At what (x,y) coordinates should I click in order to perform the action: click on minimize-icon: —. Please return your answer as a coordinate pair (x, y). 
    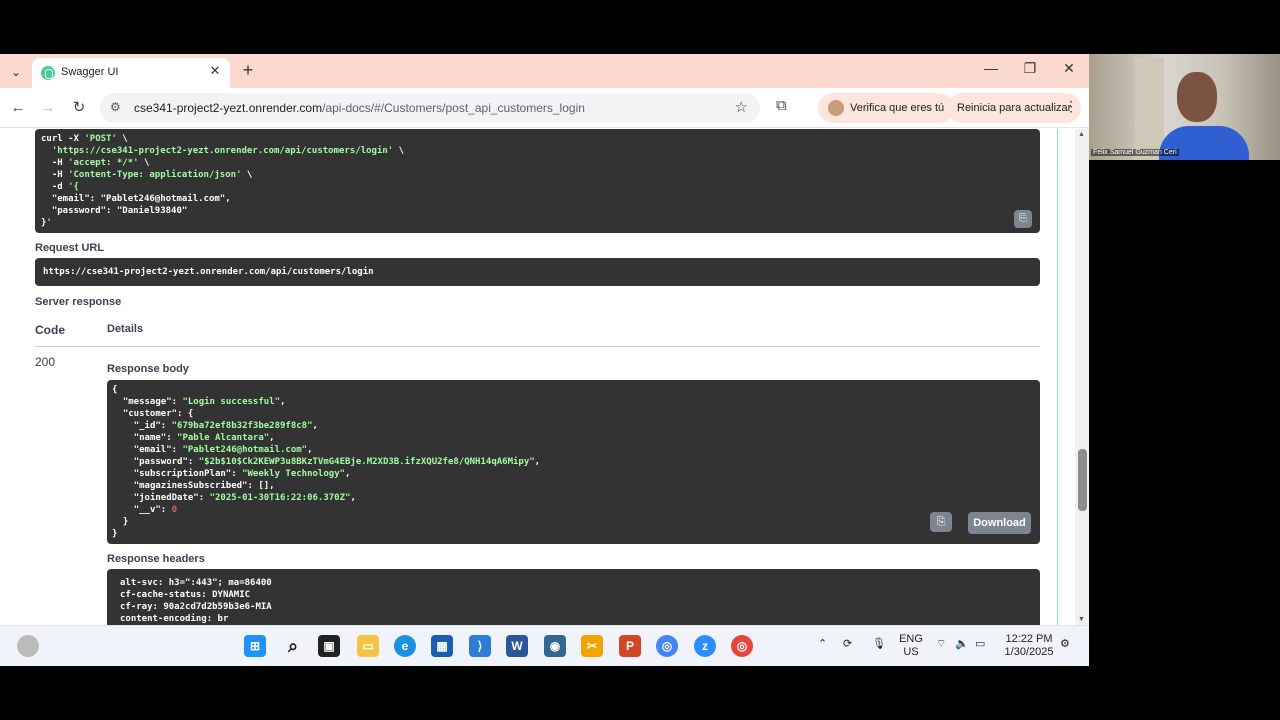
    Looking at the image, I should click on (991, 68).